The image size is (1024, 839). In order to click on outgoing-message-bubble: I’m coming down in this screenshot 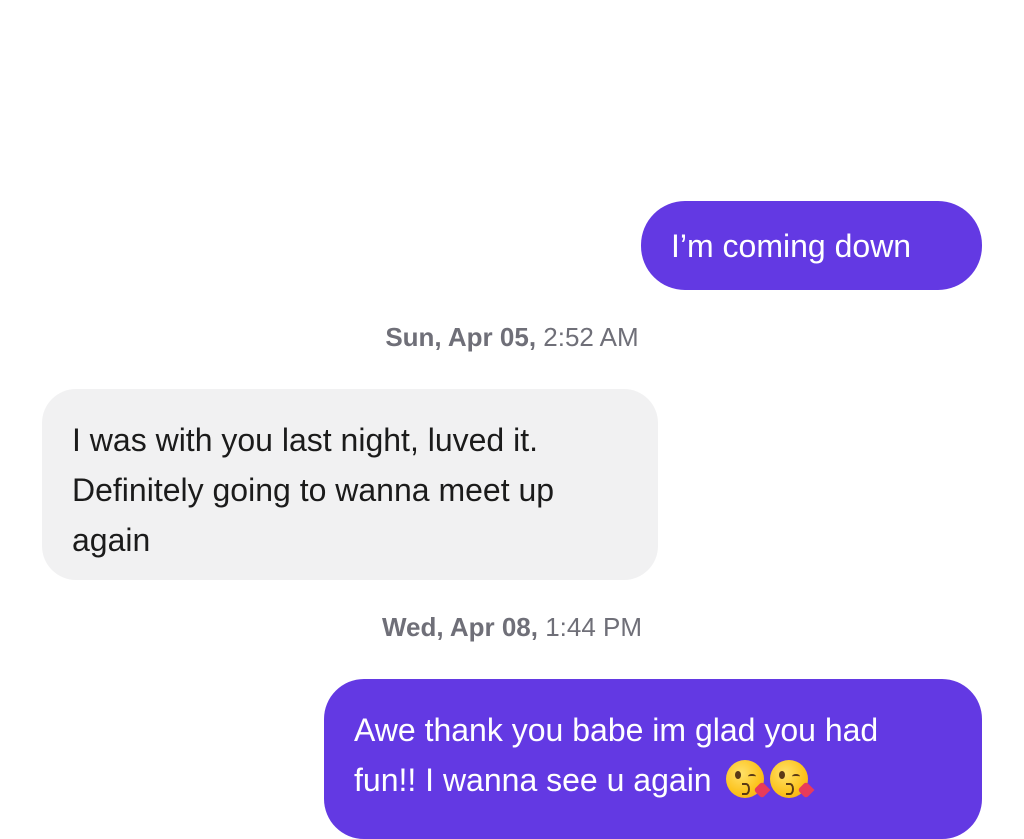, I will do `click(811, 245)`.